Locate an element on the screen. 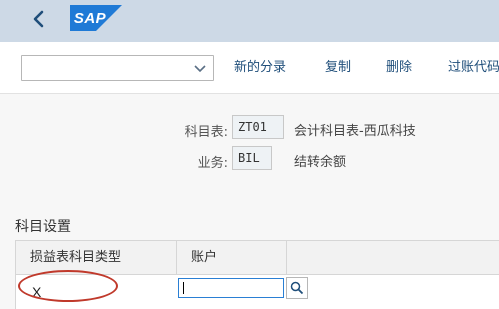 The width and height of the screenshot is (499, 309). section-title: 科目设置 is located at coordinates (43, 227).